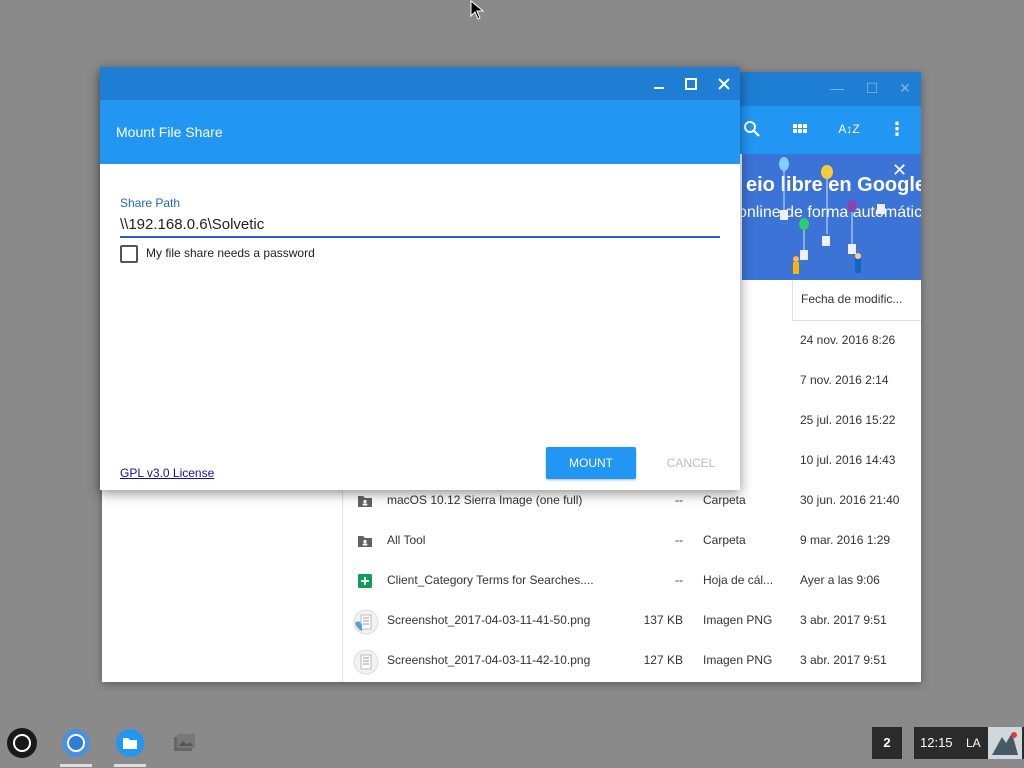 The width and height of the screenshot is (1024, 768). I want to click on files-app-icon, so click(130, 743).